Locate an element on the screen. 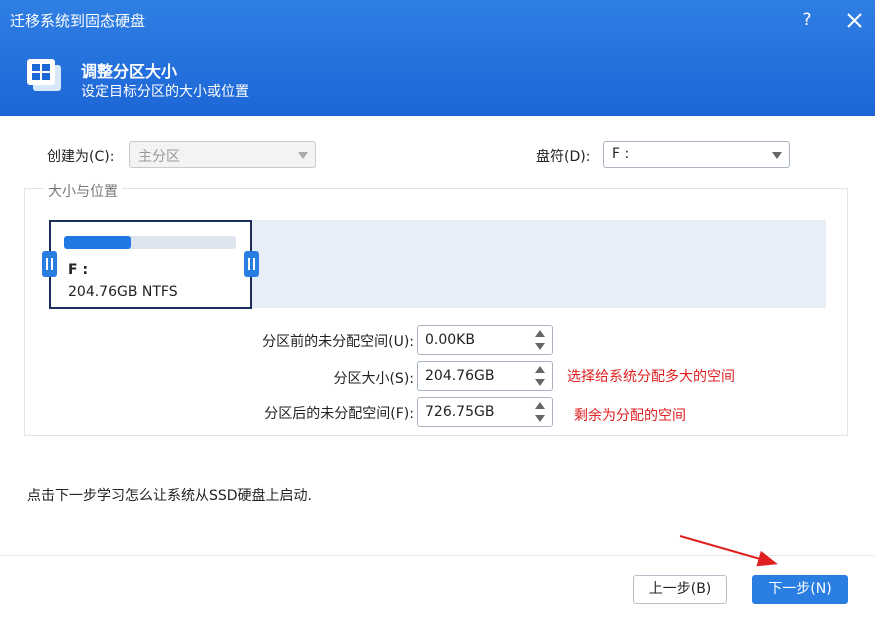 Image resolution: width=875 pixels, height=625 pixels. group-title: 大小与位置 is located at coordinates (83, 191).